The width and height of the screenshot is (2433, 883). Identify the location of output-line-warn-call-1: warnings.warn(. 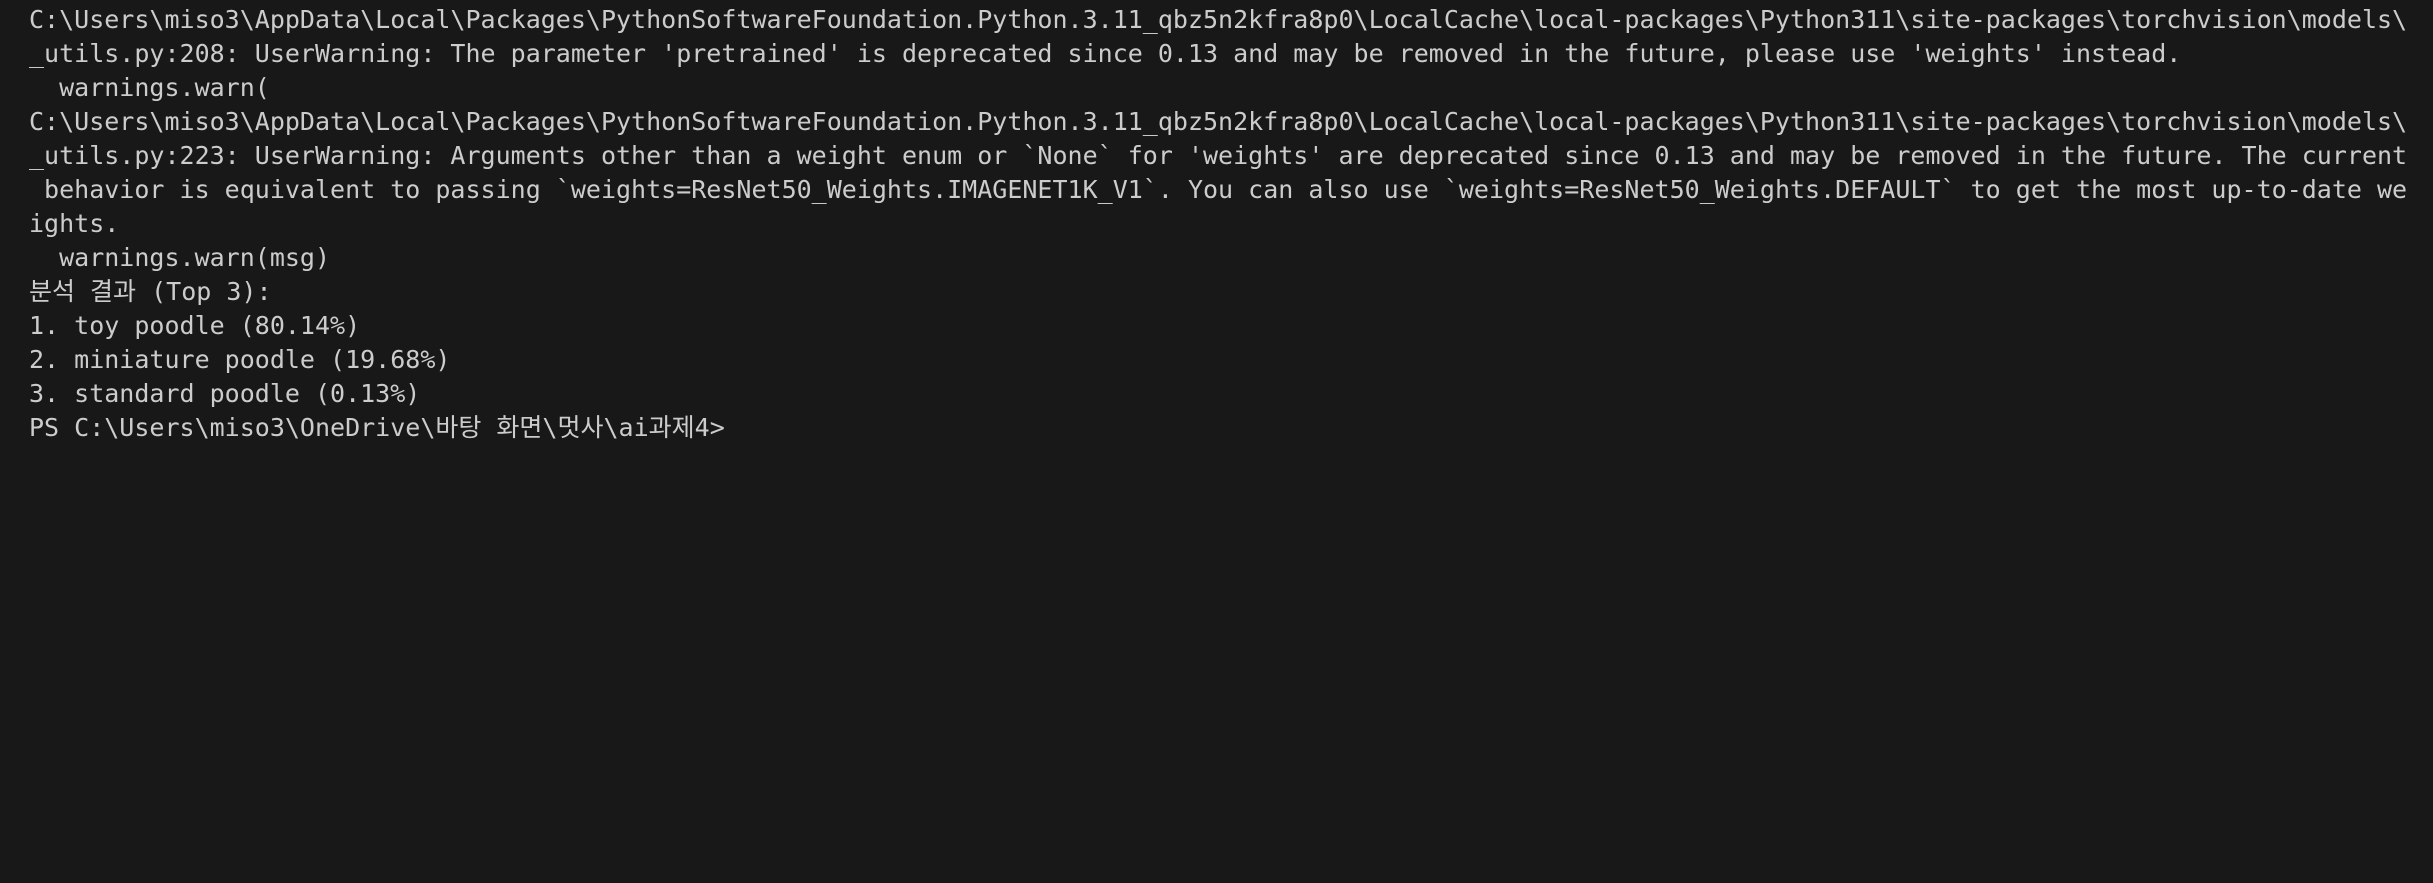
(149, 87).